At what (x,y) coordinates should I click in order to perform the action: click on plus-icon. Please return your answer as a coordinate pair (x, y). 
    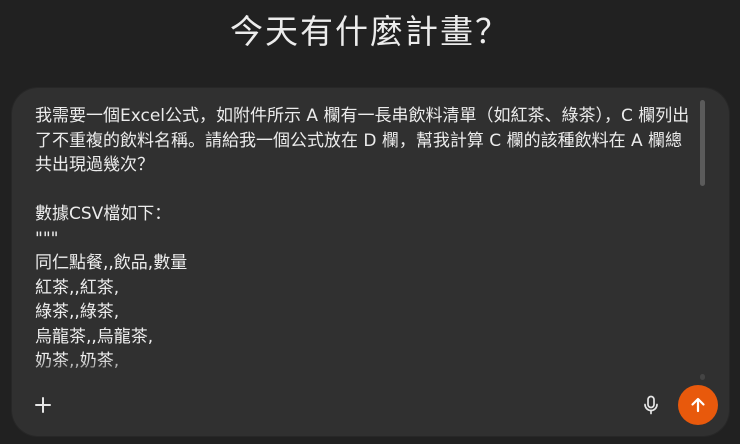
    Looking at the image, I should click on (43, 405).